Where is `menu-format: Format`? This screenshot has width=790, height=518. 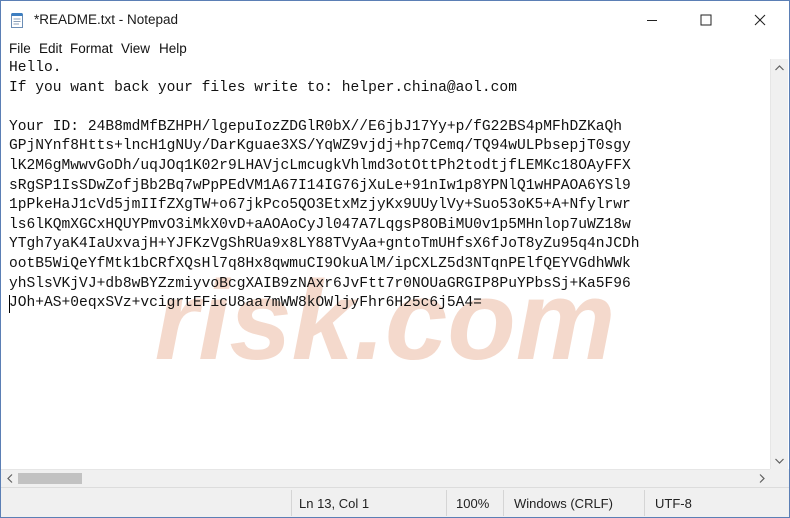 menu-format: Format is located at coordinates (91, 48).